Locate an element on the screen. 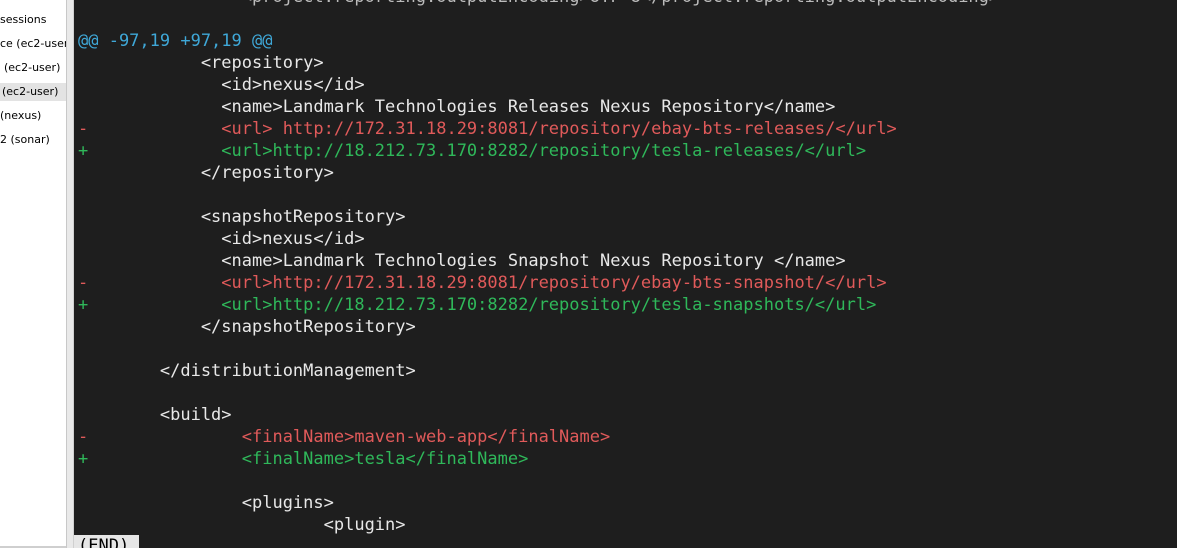 This screenshot has height=548, width=1177. sidebar-item-session-selected: (ec2-user) is located at coordinates (33, 92).